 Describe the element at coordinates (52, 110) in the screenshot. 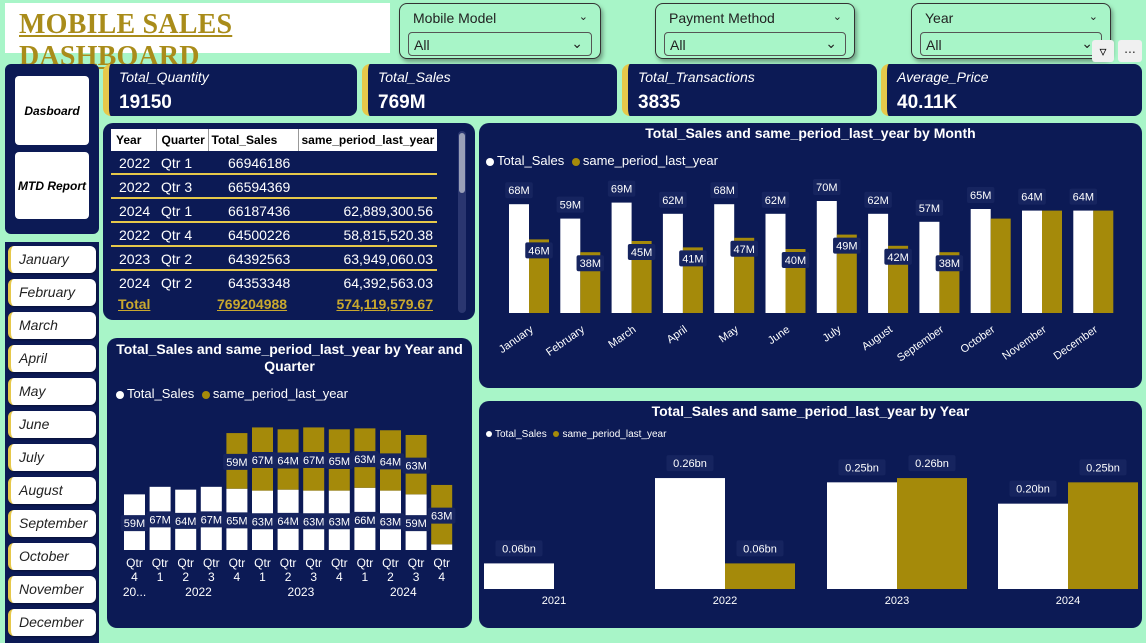

I see `dashboard-nav-button: Dasboard` at that location.